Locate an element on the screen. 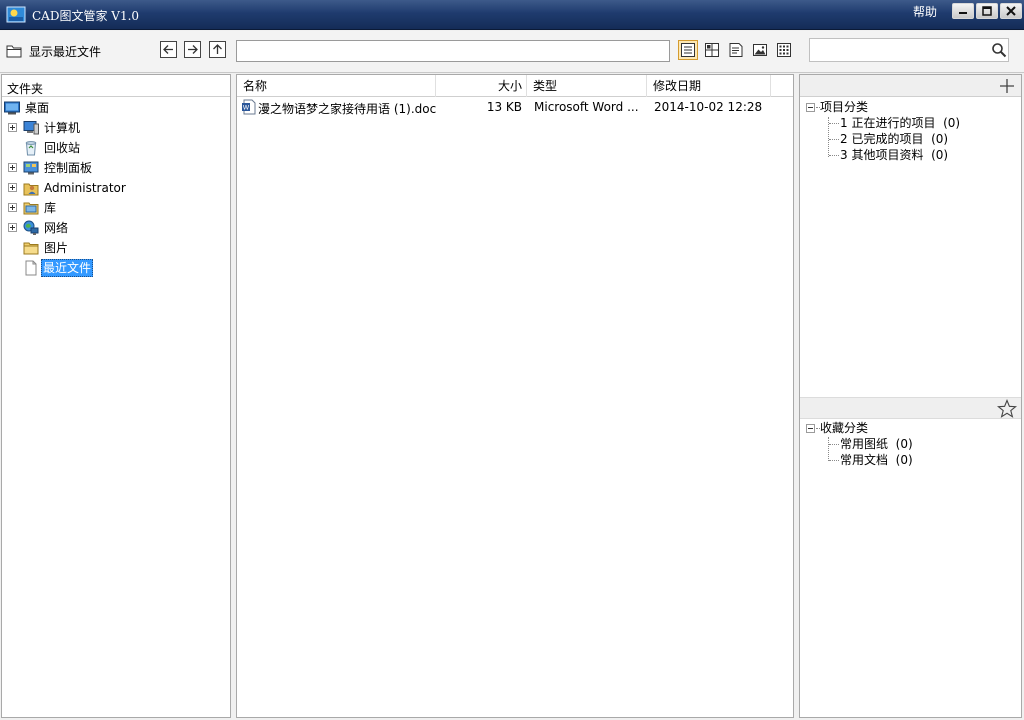 This screenshot has height=720, width=1024. tiles-view-icon is located at coordinates (712, 50).